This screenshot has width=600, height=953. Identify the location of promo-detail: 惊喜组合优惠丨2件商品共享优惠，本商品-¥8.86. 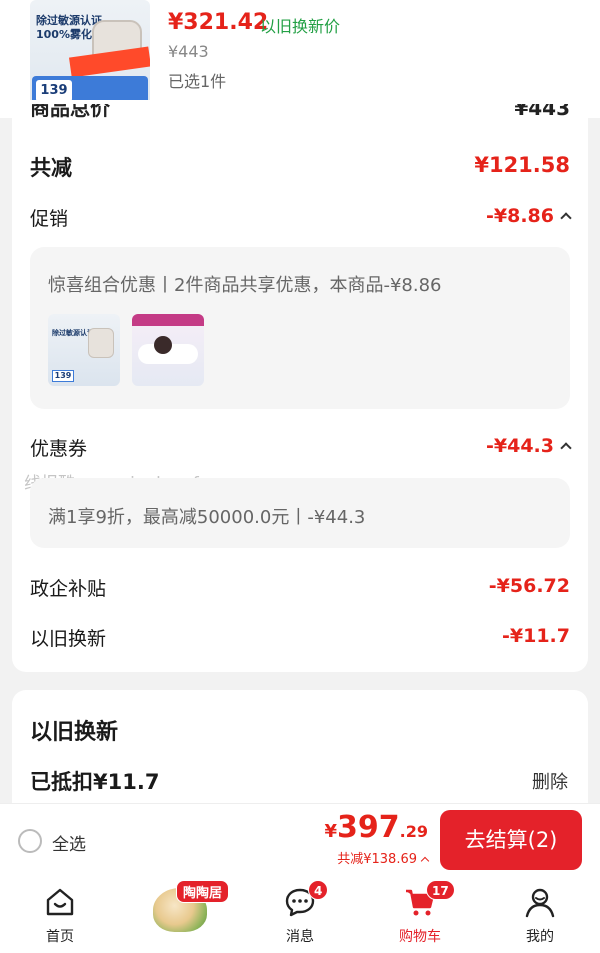
(245, 285).